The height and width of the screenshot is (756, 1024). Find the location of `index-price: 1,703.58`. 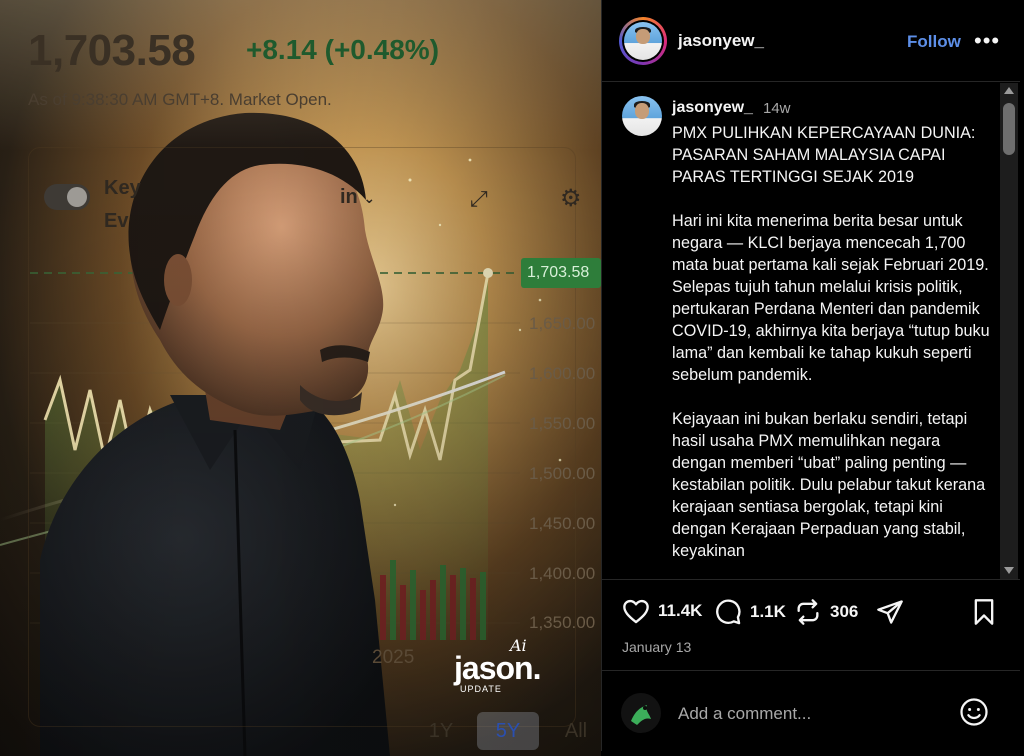

index-price: 1,703.58 is located at coordinates (112, 50).